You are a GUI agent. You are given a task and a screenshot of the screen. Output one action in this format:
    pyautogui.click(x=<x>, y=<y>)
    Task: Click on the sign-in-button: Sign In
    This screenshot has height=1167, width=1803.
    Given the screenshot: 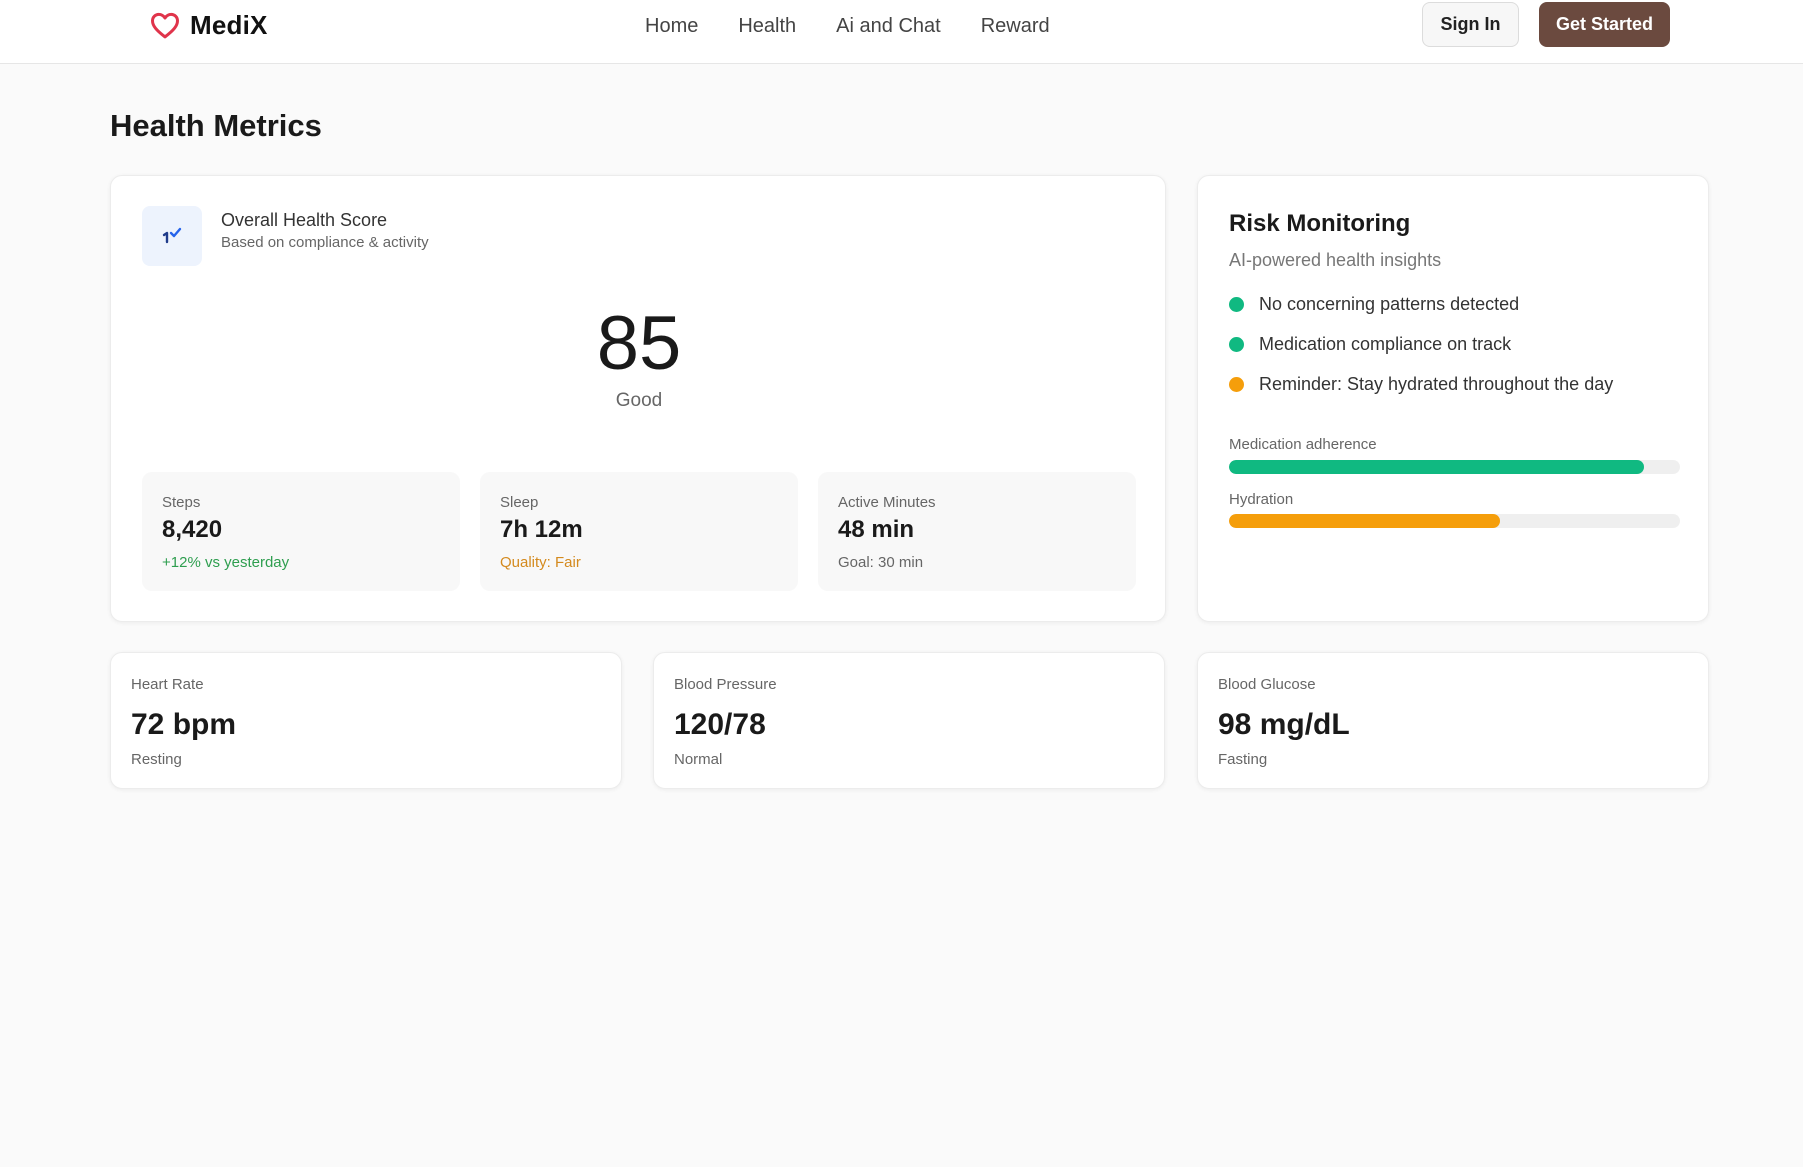 What is the action you would take?
    pyautogui.click(x=1470, y=24)
    